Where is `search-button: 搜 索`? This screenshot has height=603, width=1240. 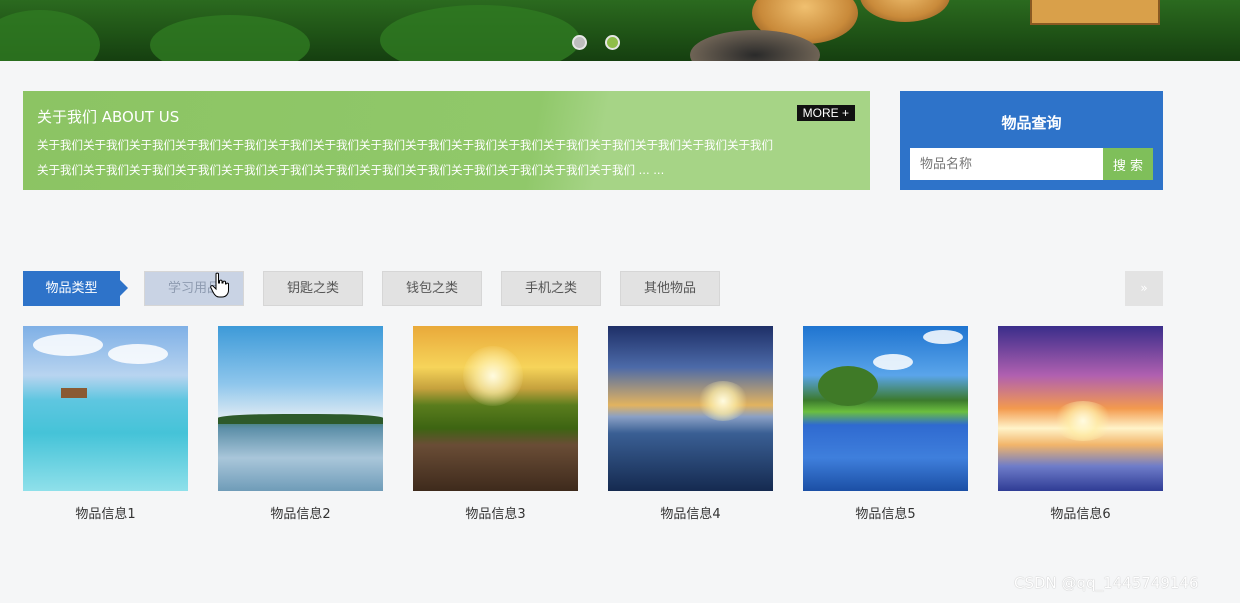
search-button: 搜 索 is located at coordinates (1128, 164).